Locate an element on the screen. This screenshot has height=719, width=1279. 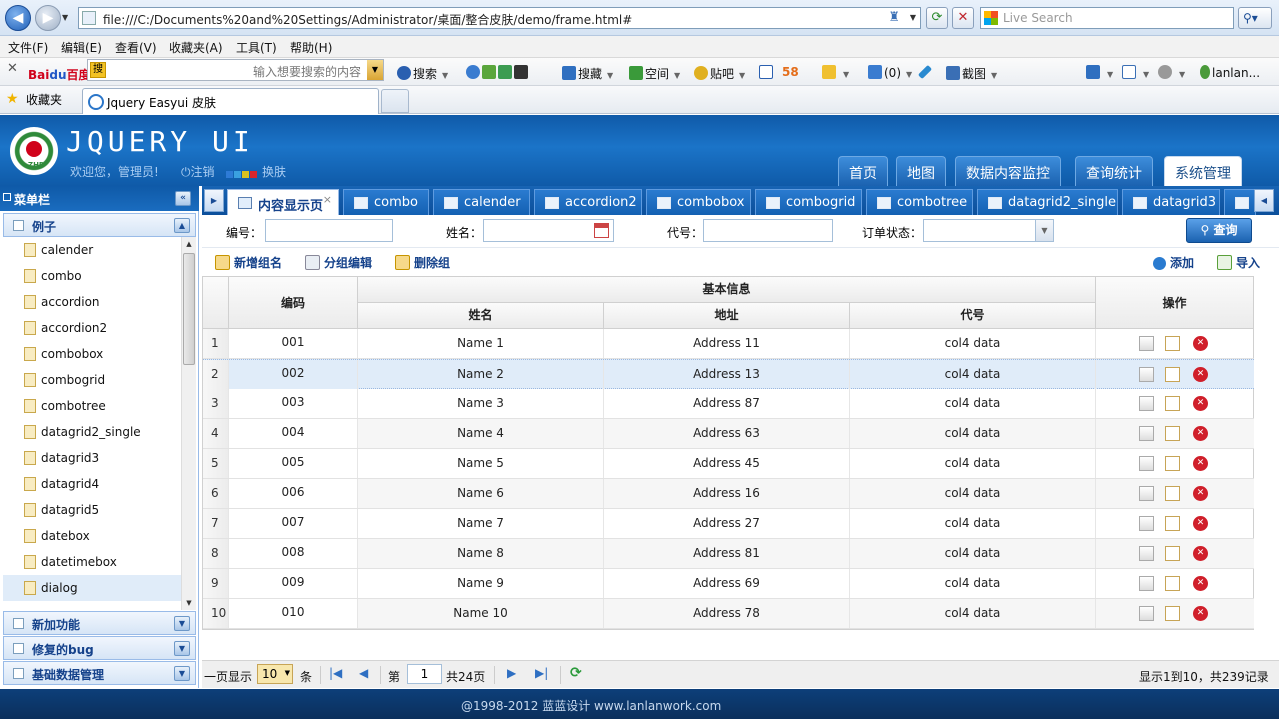
table-row: 5 005 Name 5 Address 45 col4 data ✕ is located at coordinates (728, 464).